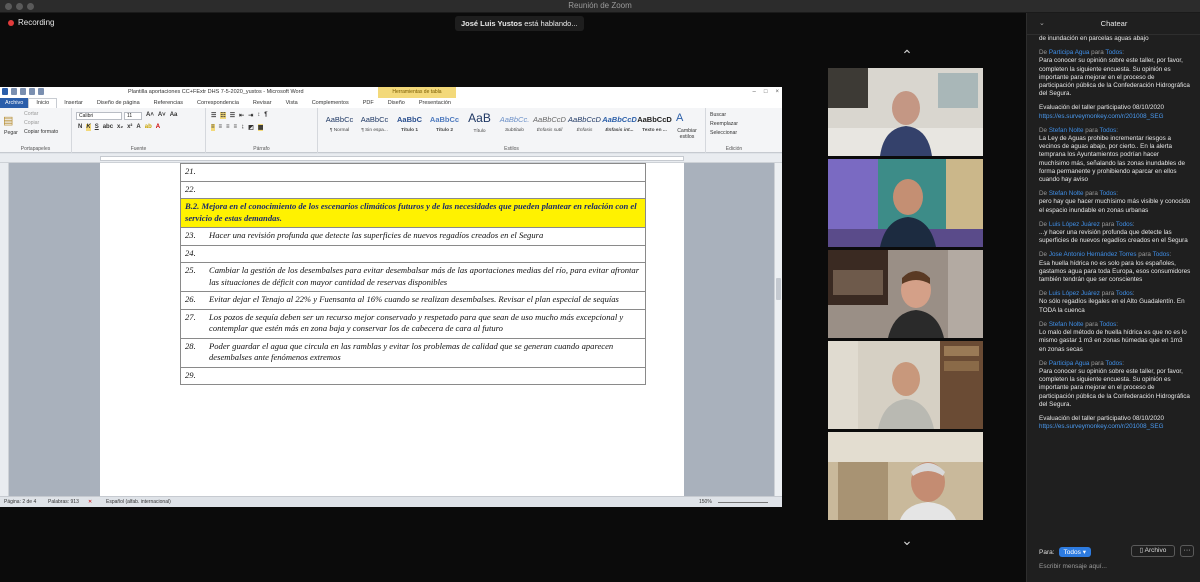  What do you see at coordinates (724, 124) in the screenshot?
I see `replace-button: Reemplazar` at bounding box center [724, 124].